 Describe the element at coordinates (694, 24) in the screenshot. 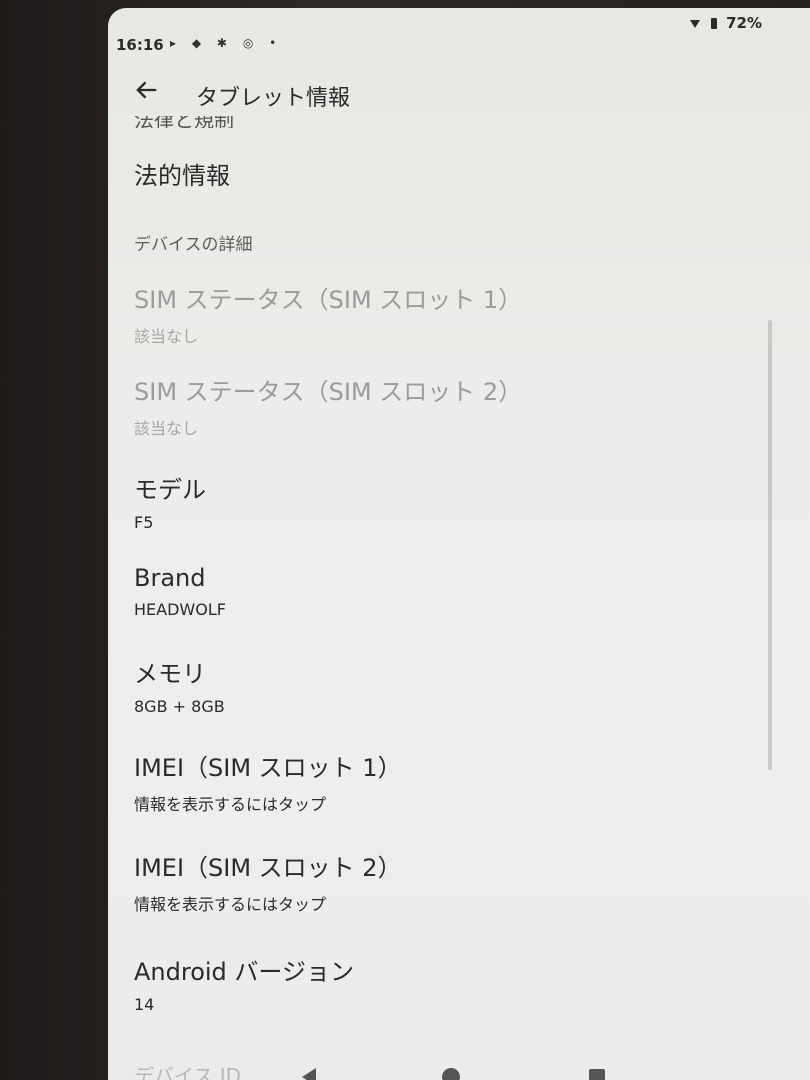

I see `signal-icon` at that location.